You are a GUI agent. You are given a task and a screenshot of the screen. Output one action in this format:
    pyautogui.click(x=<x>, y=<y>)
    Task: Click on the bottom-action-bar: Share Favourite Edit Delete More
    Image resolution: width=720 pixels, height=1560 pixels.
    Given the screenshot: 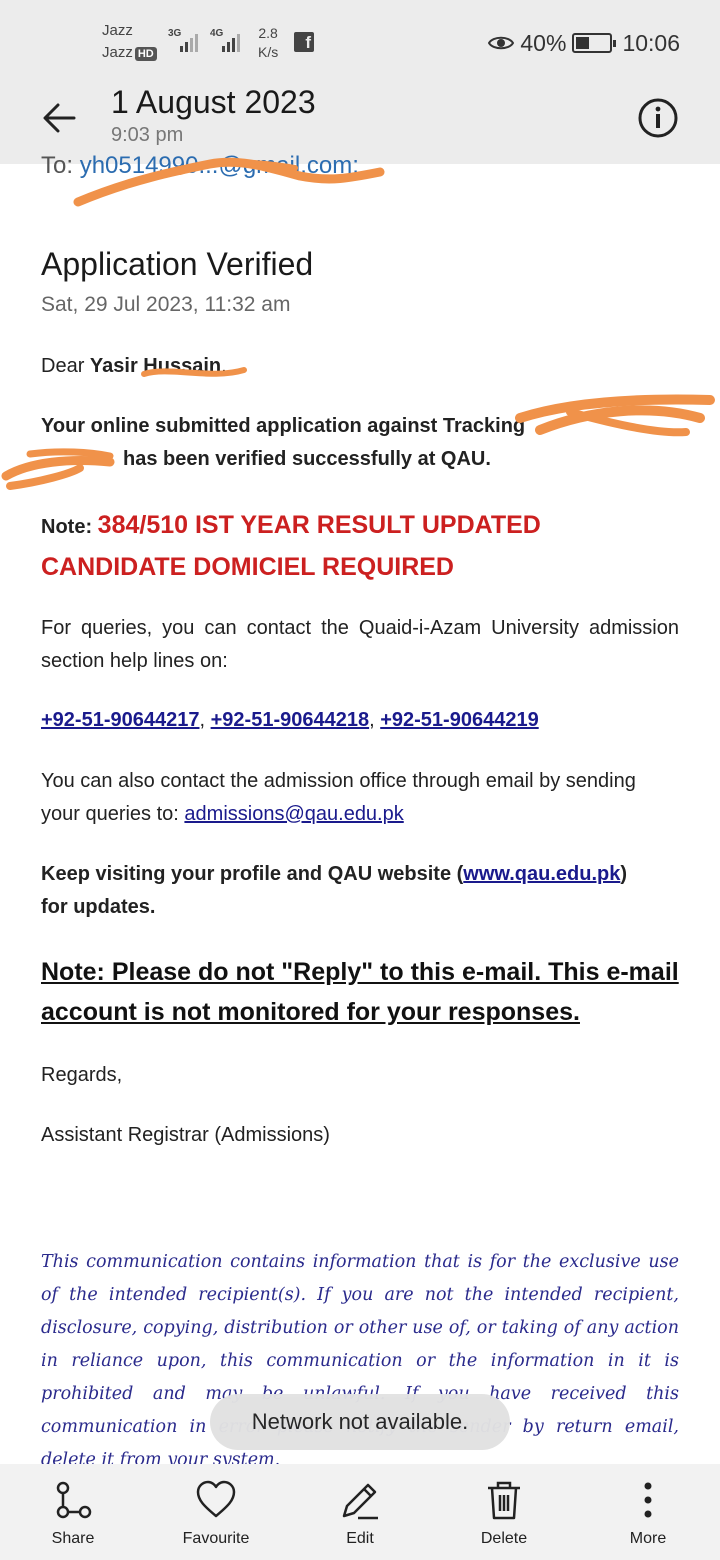 What is the action you would take?
    pyautogui.click(x=360, y=1512)
    